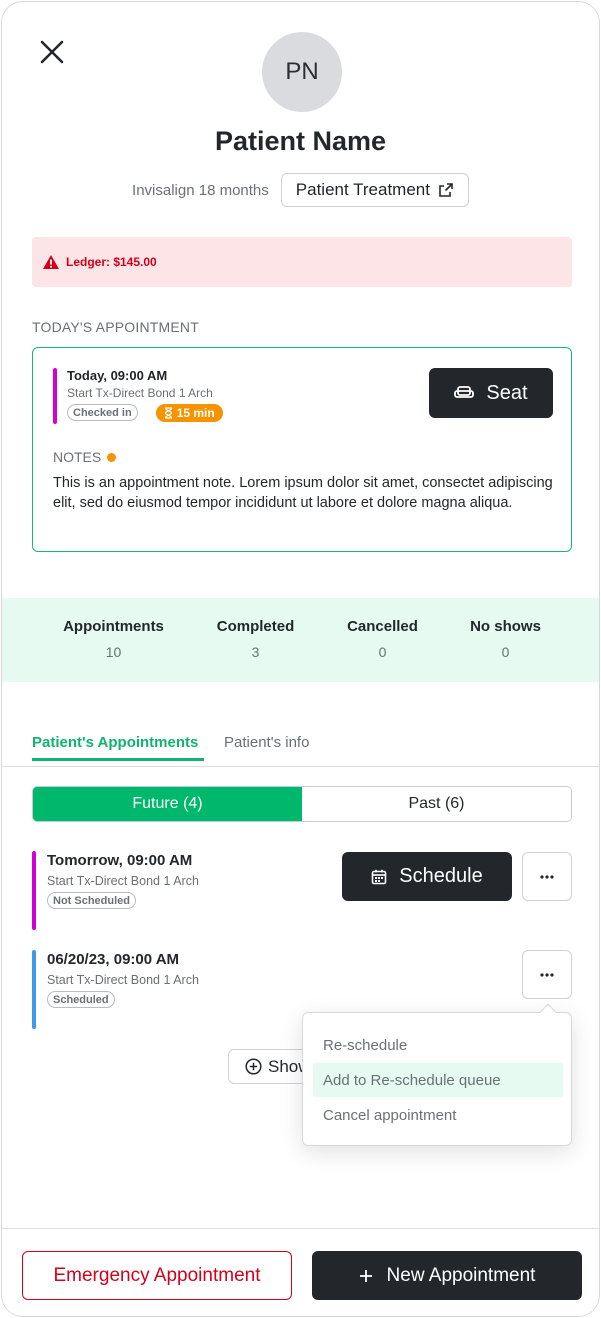 Image resolution: width=601 pixels, height=1318 pixels. I want to click on timer-label: 15 min, so click(195, 413).